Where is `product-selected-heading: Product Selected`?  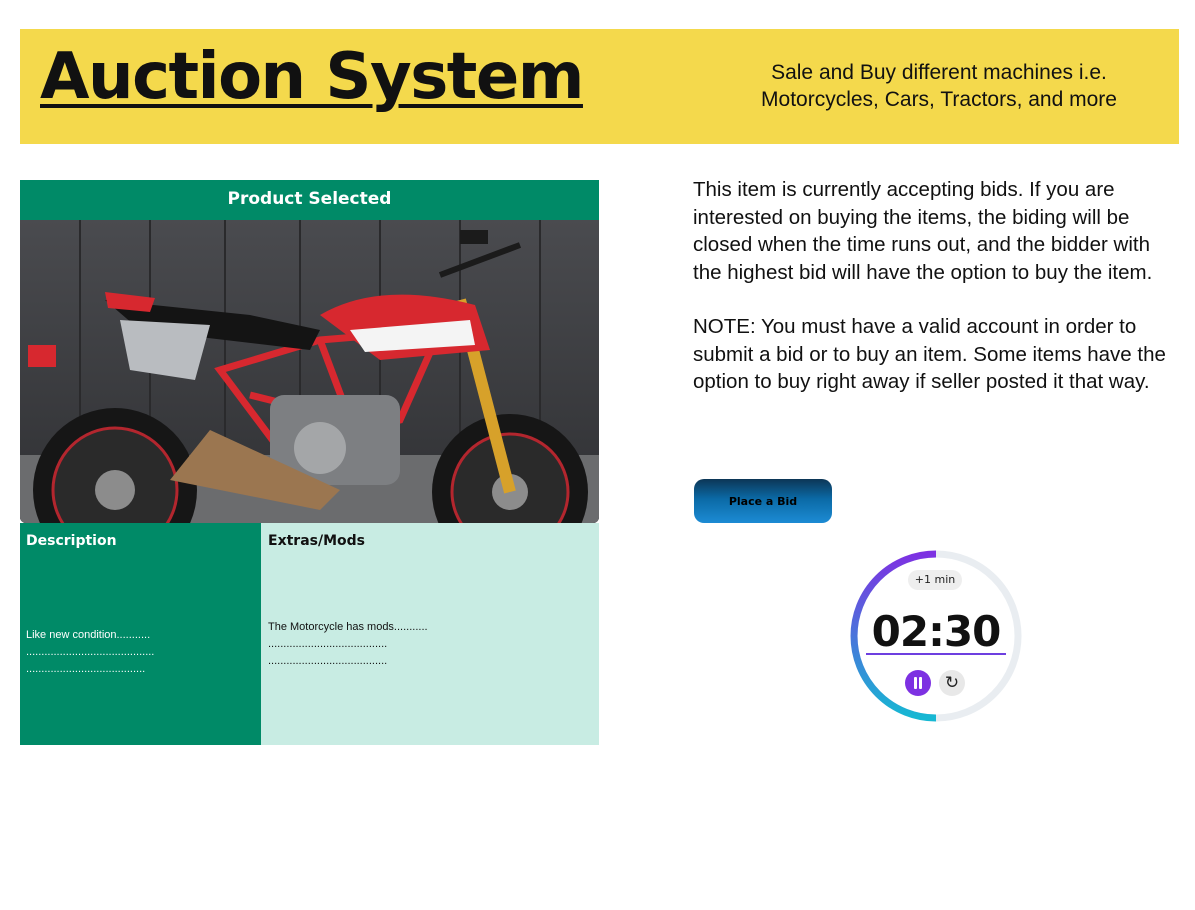
product-selected-heading: Product Selected is located at coordinates (309, 200).